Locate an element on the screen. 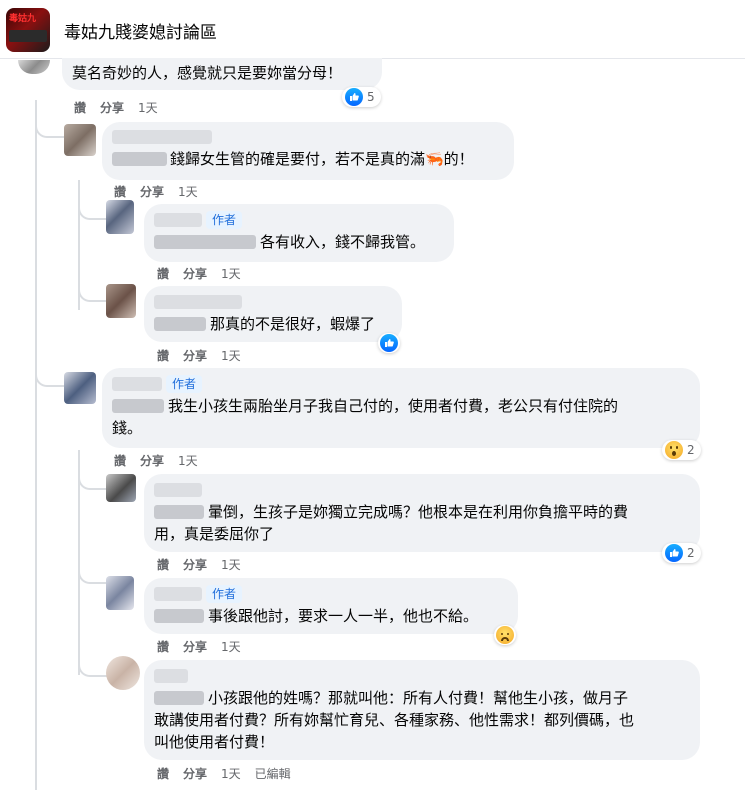 This screenshot has height=790, width=745. group-avatar: 毒姑九 is located at coordinates (28, 30).